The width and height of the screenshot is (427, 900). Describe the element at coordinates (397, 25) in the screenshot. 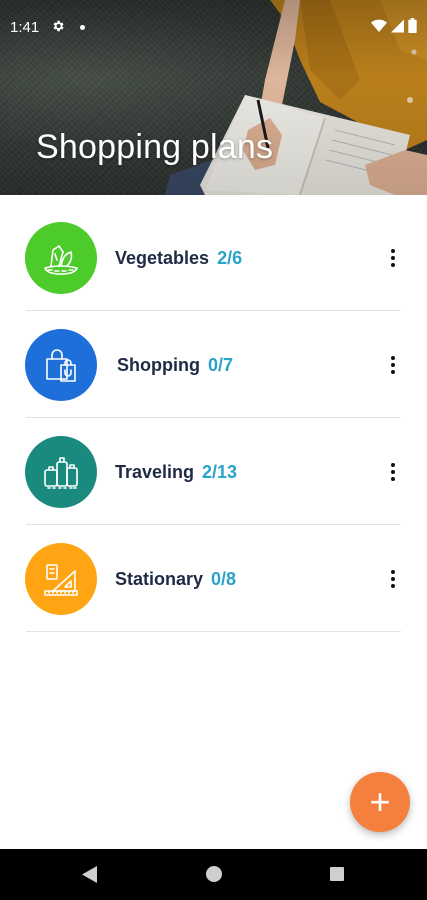

I see `cell-signal-icon` at that location.